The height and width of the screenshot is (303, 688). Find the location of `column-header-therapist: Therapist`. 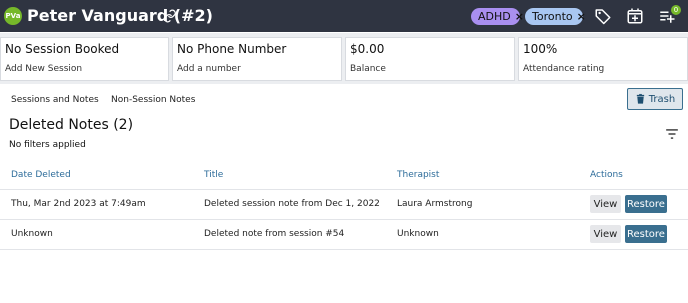

column-header-therapist: Therapist is located at coordinates (418, 175).